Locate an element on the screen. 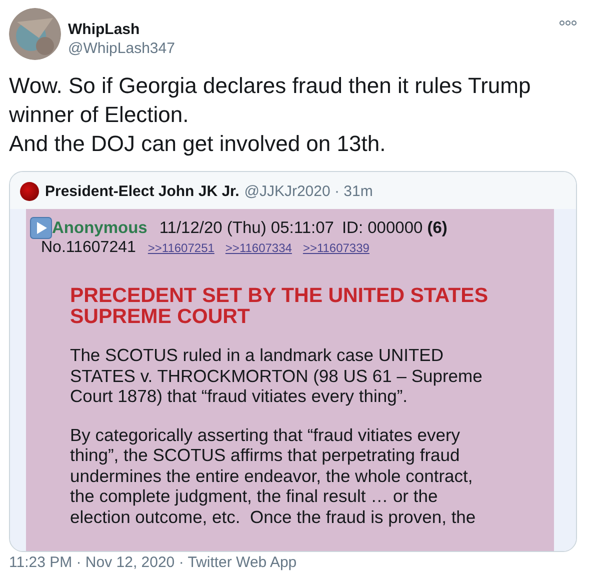 The image size is (589, 574). author-name: President-Elect John JK Jr. is located at coordinates (142, 191).